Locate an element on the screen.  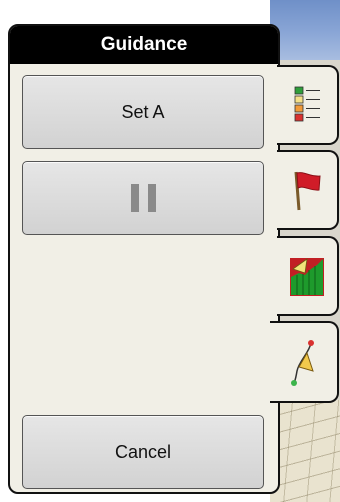
legend-tab is located at coordinates (308, 105).